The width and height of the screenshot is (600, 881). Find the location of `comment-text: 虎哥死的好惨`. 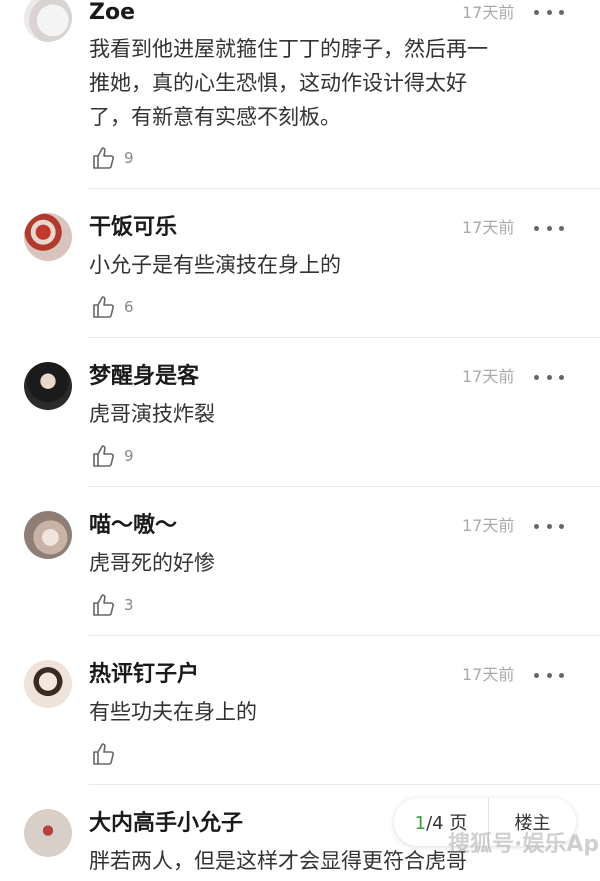

comment-text: 虎哥死的好惨 is located at coordinates (329, 563).